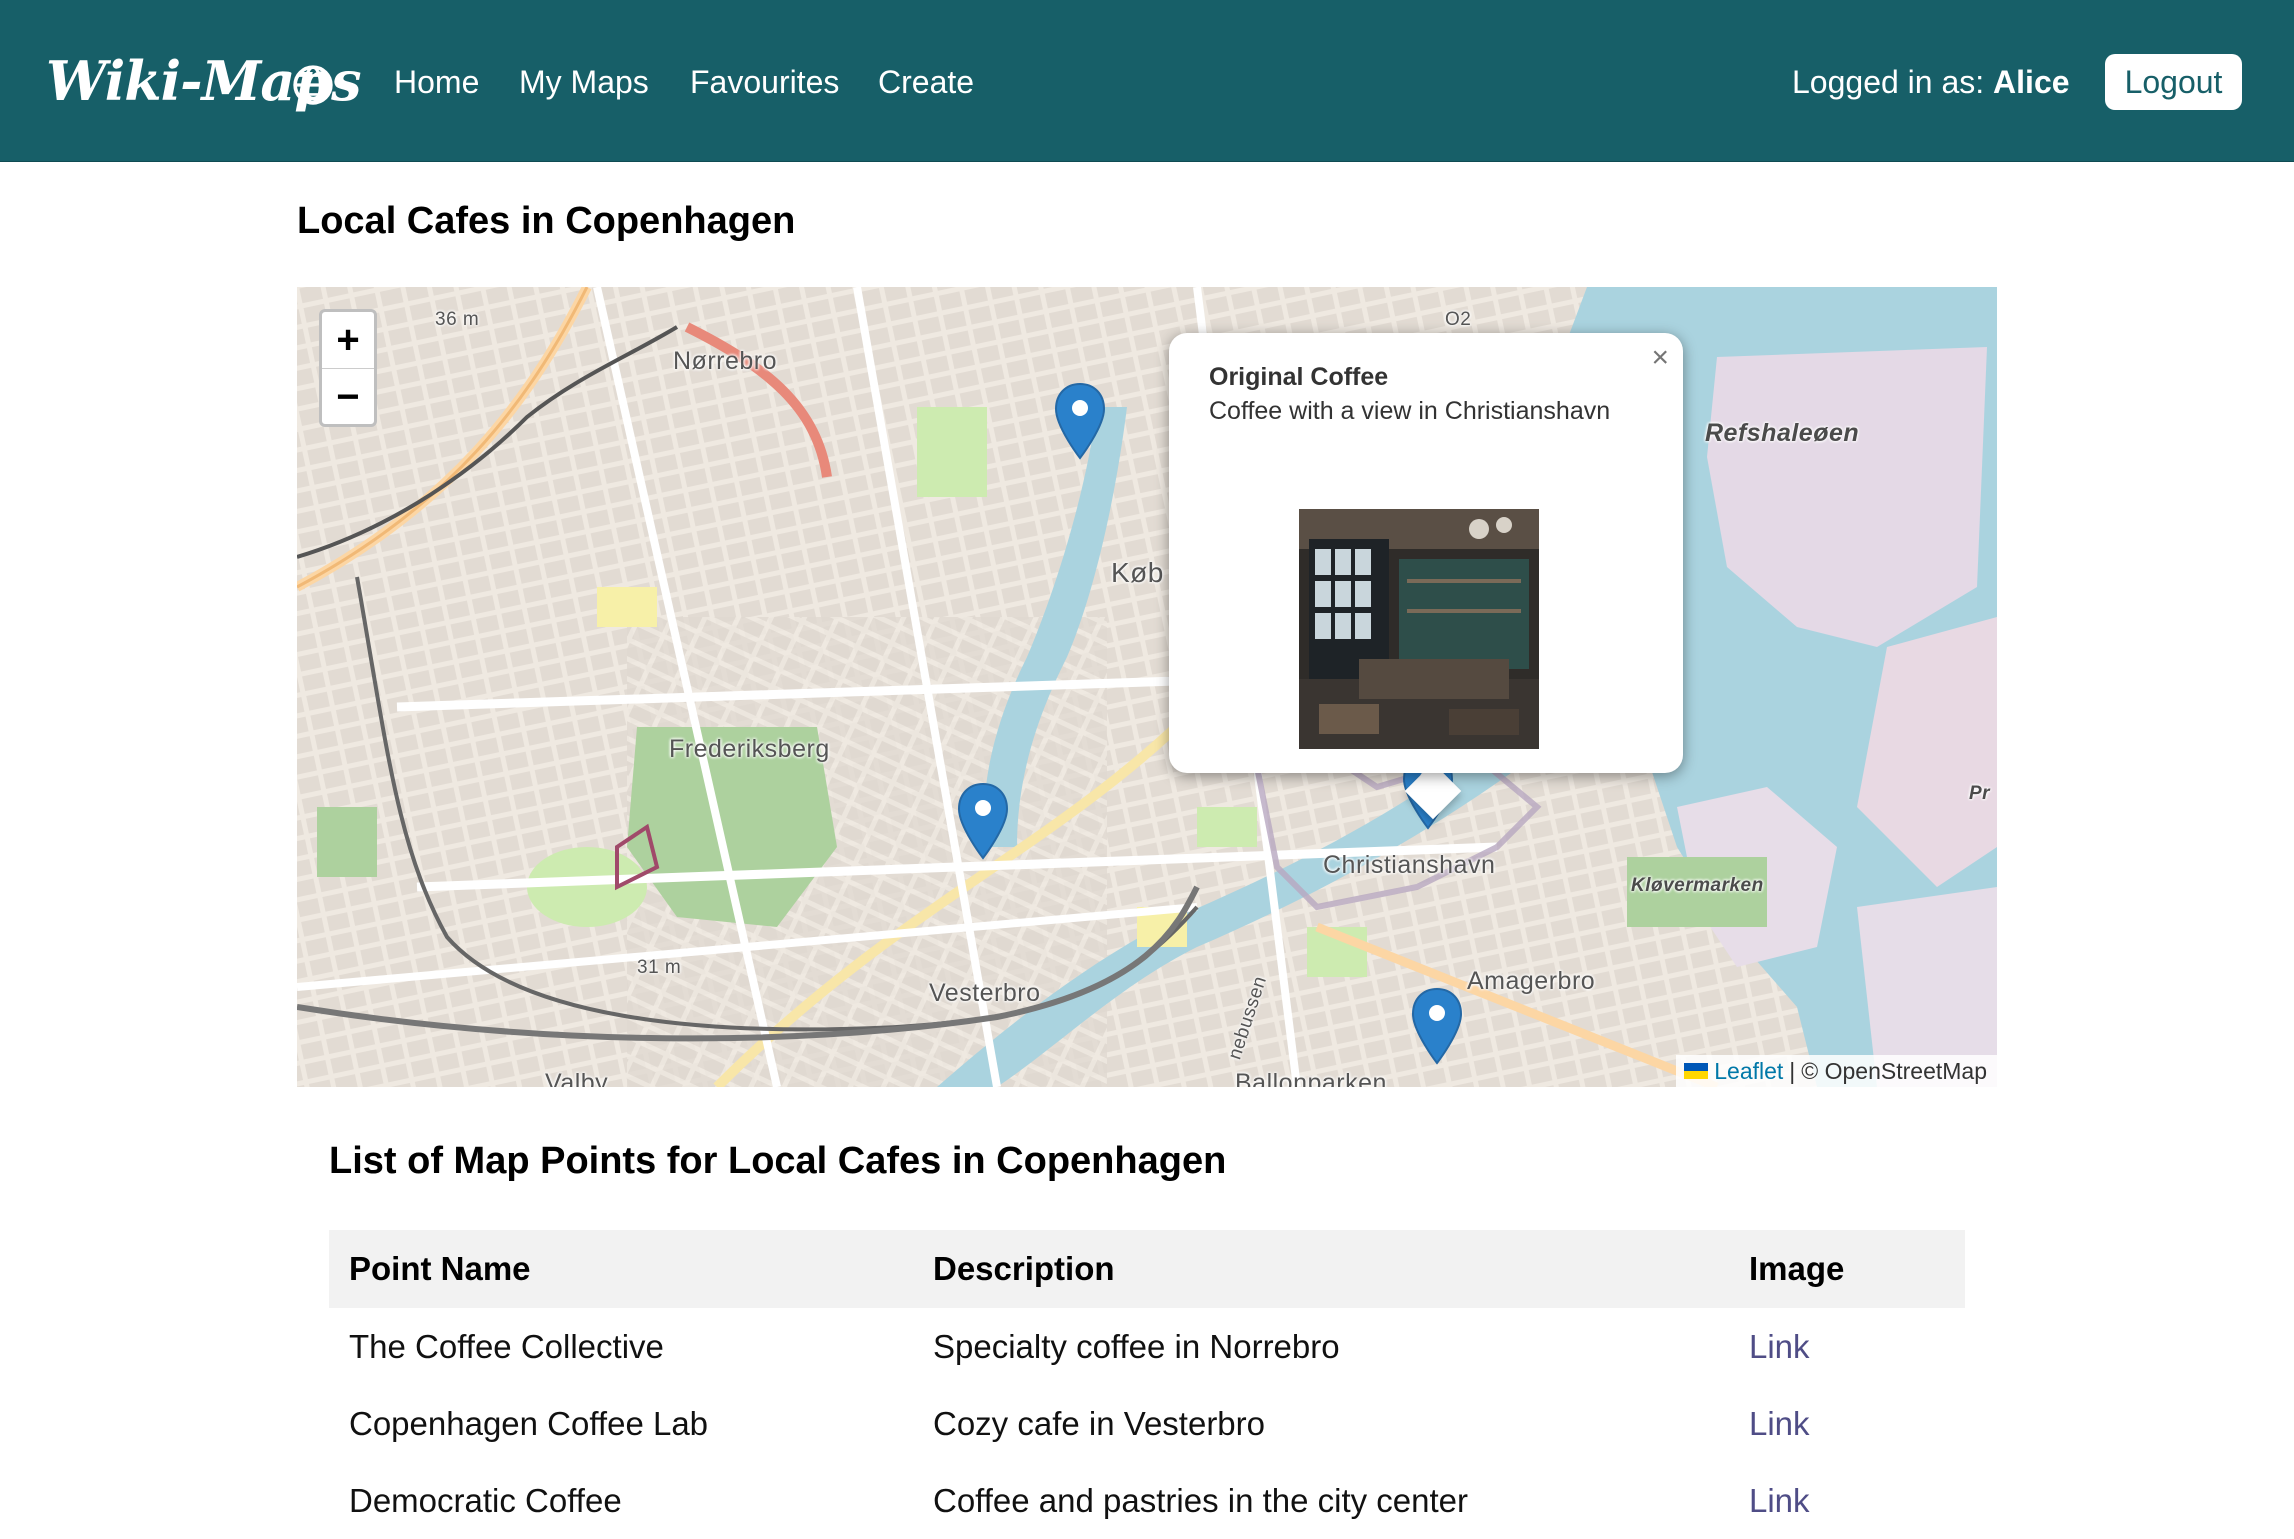 Image resolution: width=2294 pixels, height=1539 pixels. Describe the element at coordinates (1147, 1269) in the screenshot. I see `table-header: Point Name Description Image` at that location.